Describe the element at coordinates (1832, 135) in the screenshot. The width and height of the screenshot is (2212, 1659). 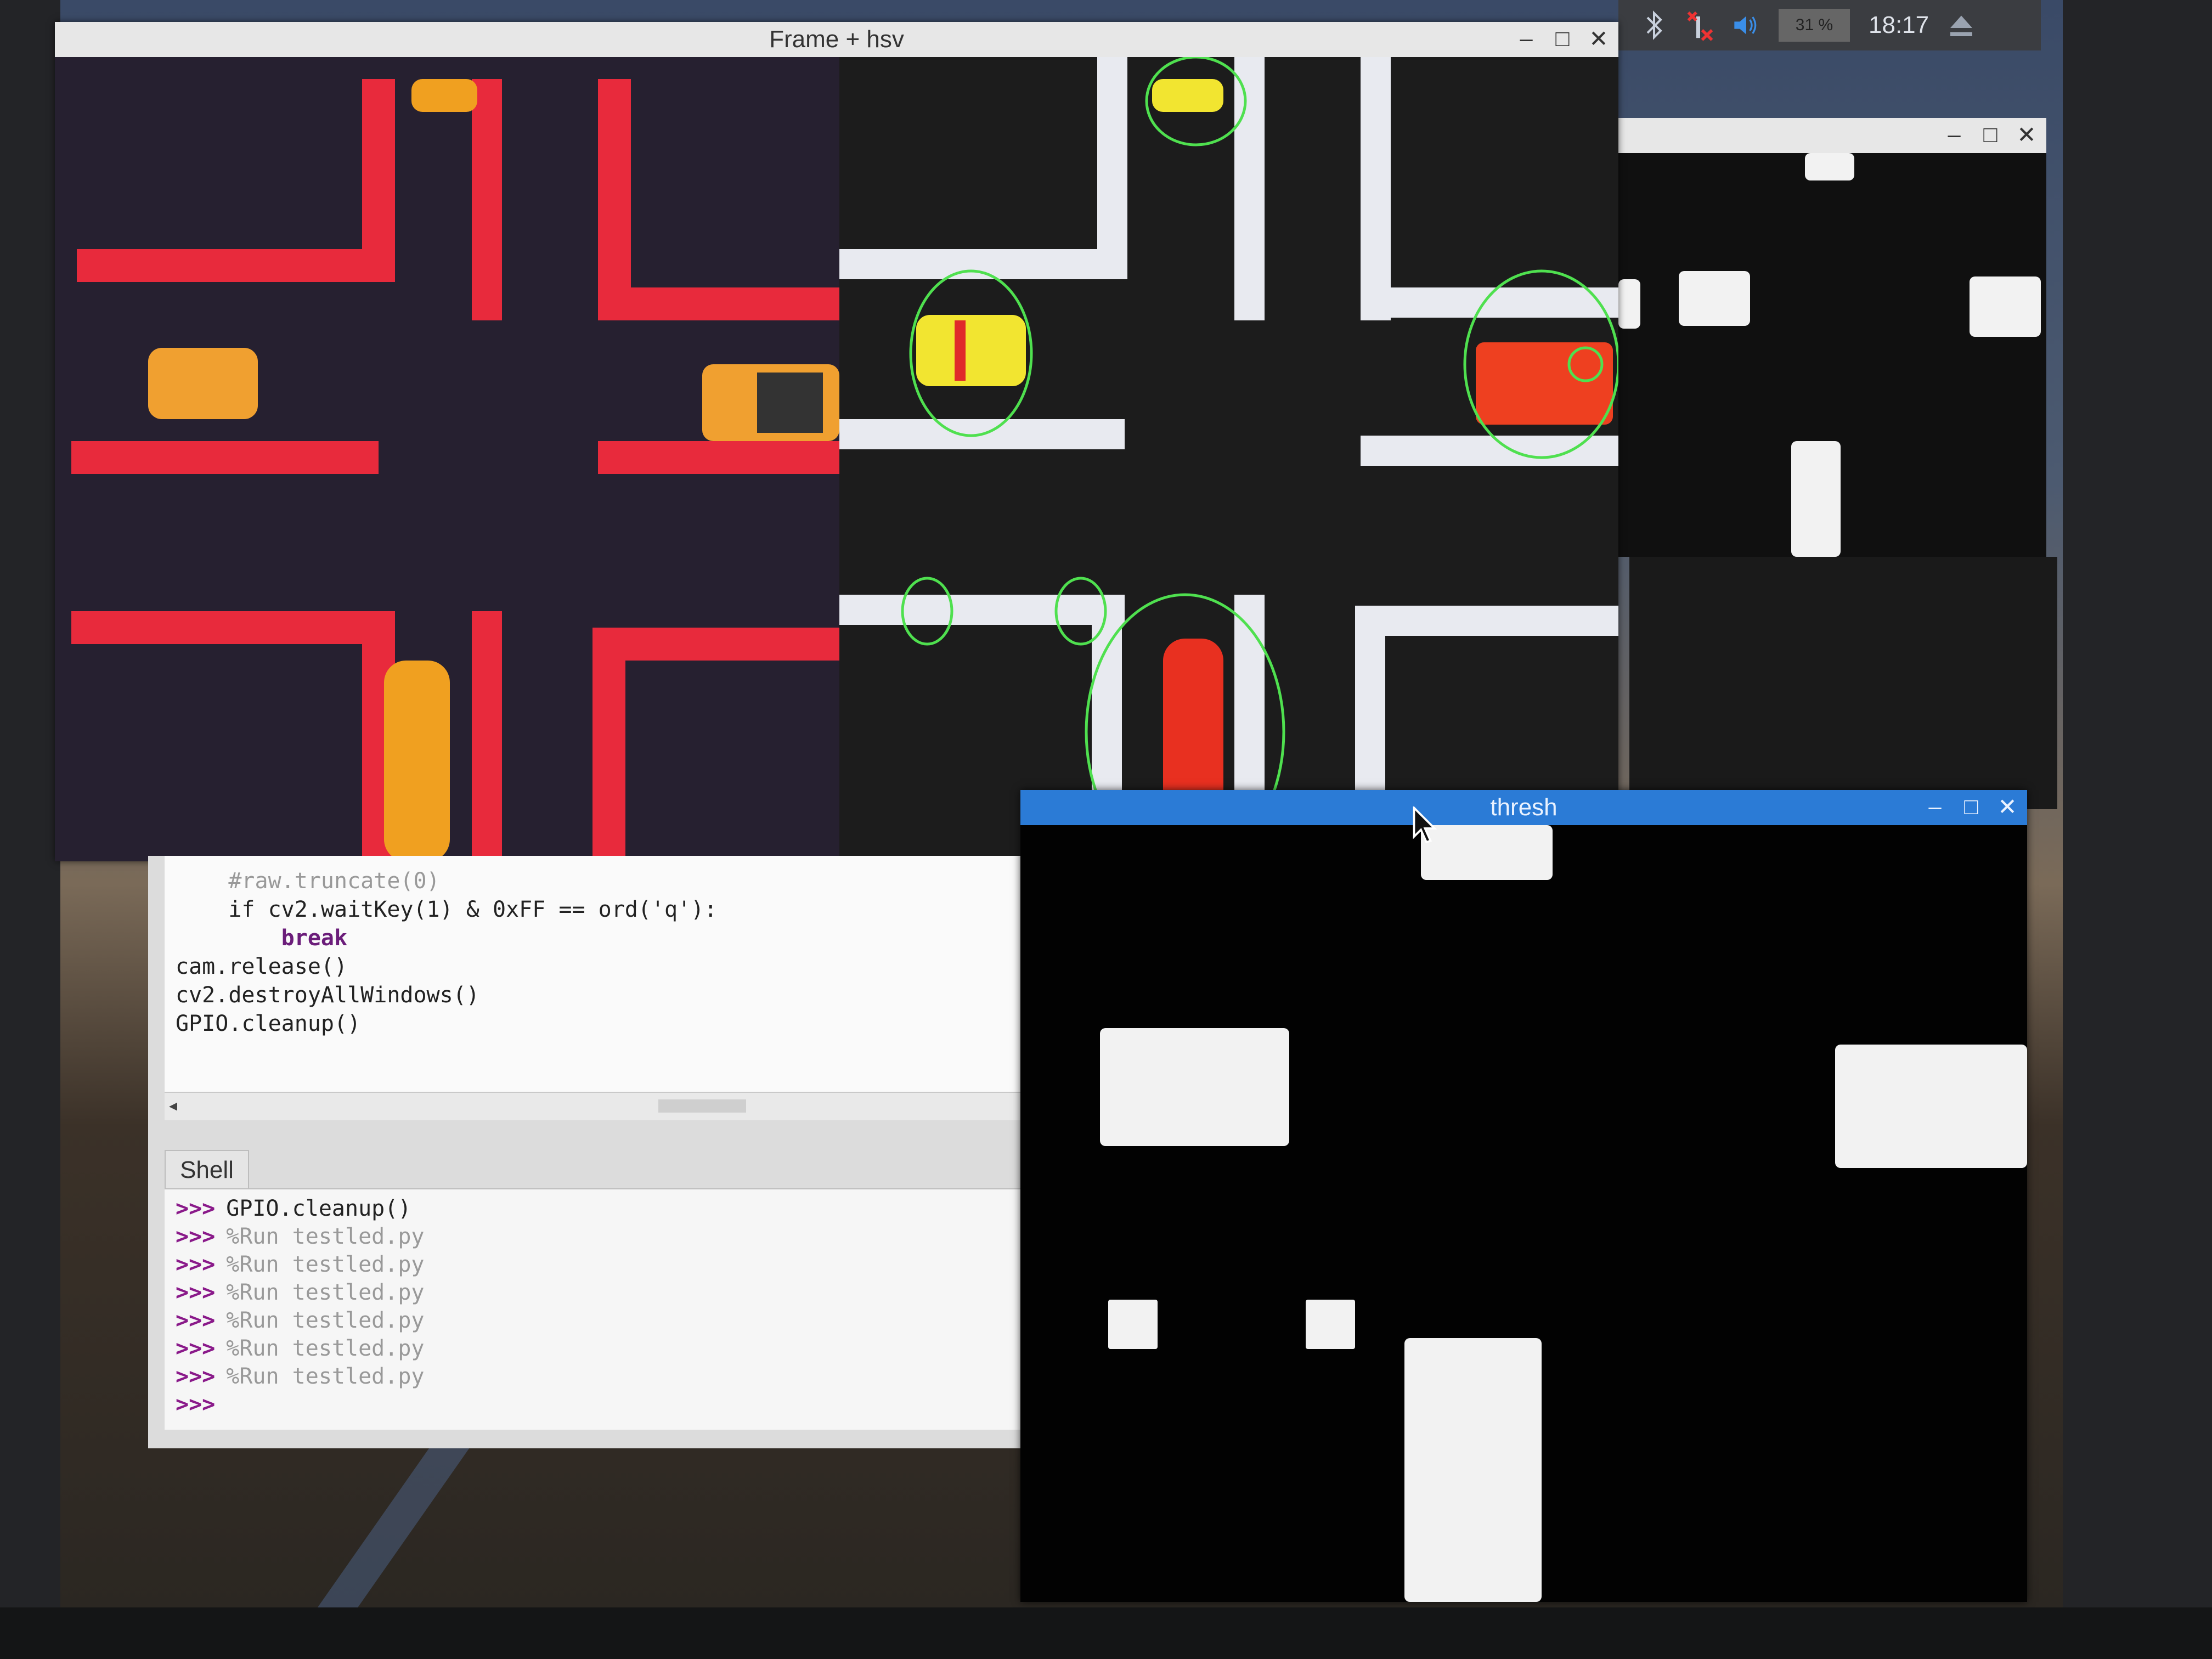
I see `small-window-titlebar: – □ ✕` at that location.